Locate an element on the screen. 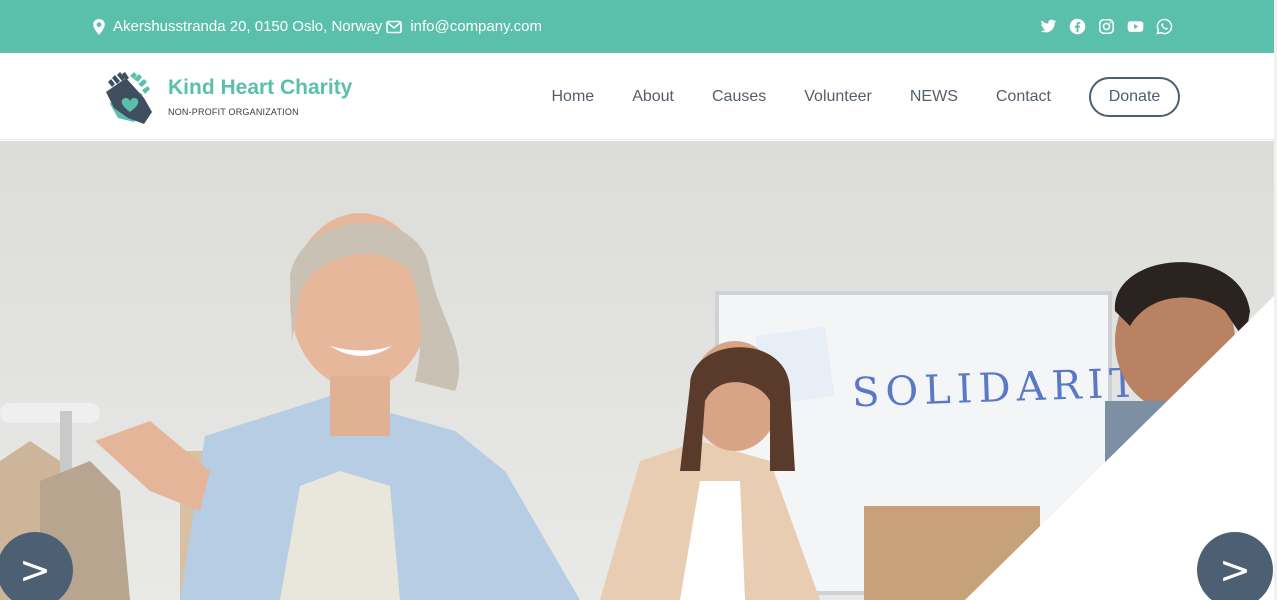 The height and width of the screenshot is (600, 1277). whatsapp-icon is located at coordinates (1164, 26).